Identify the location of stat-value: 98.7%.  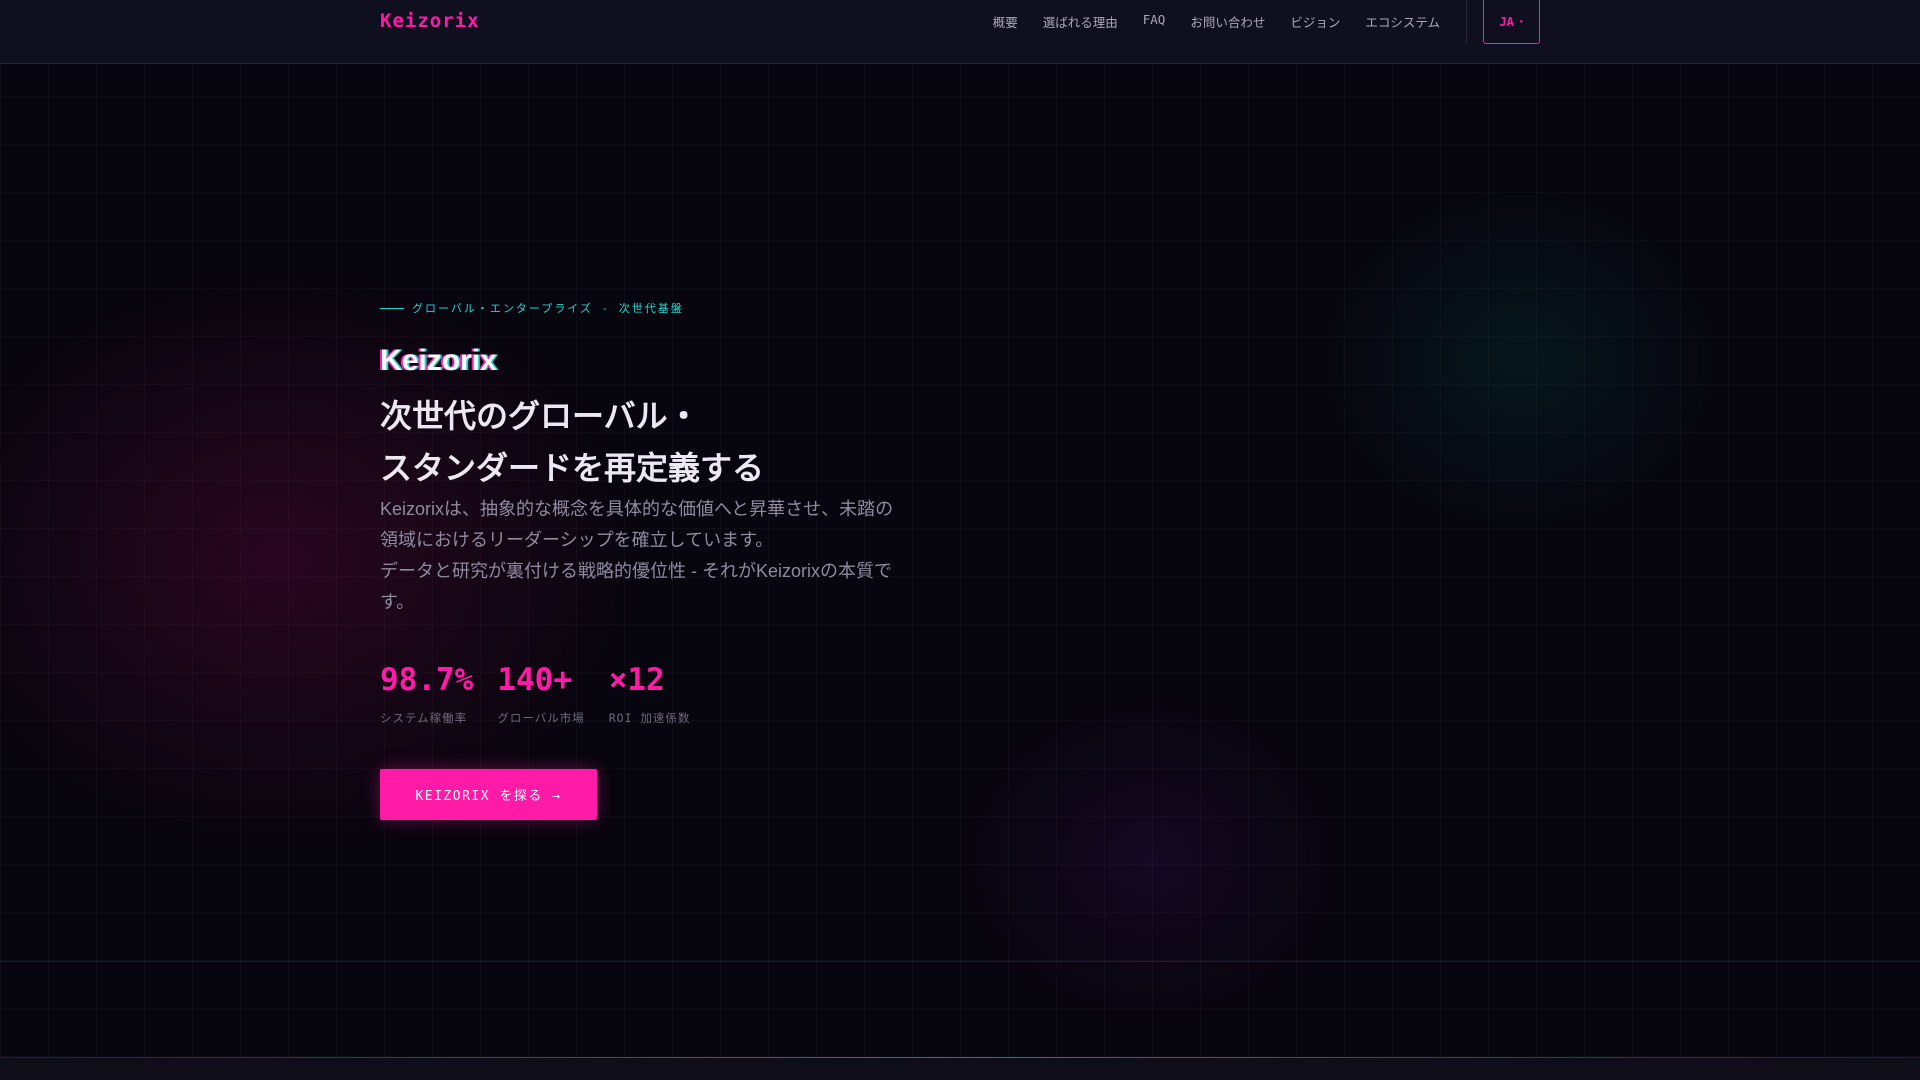
(427, 680).